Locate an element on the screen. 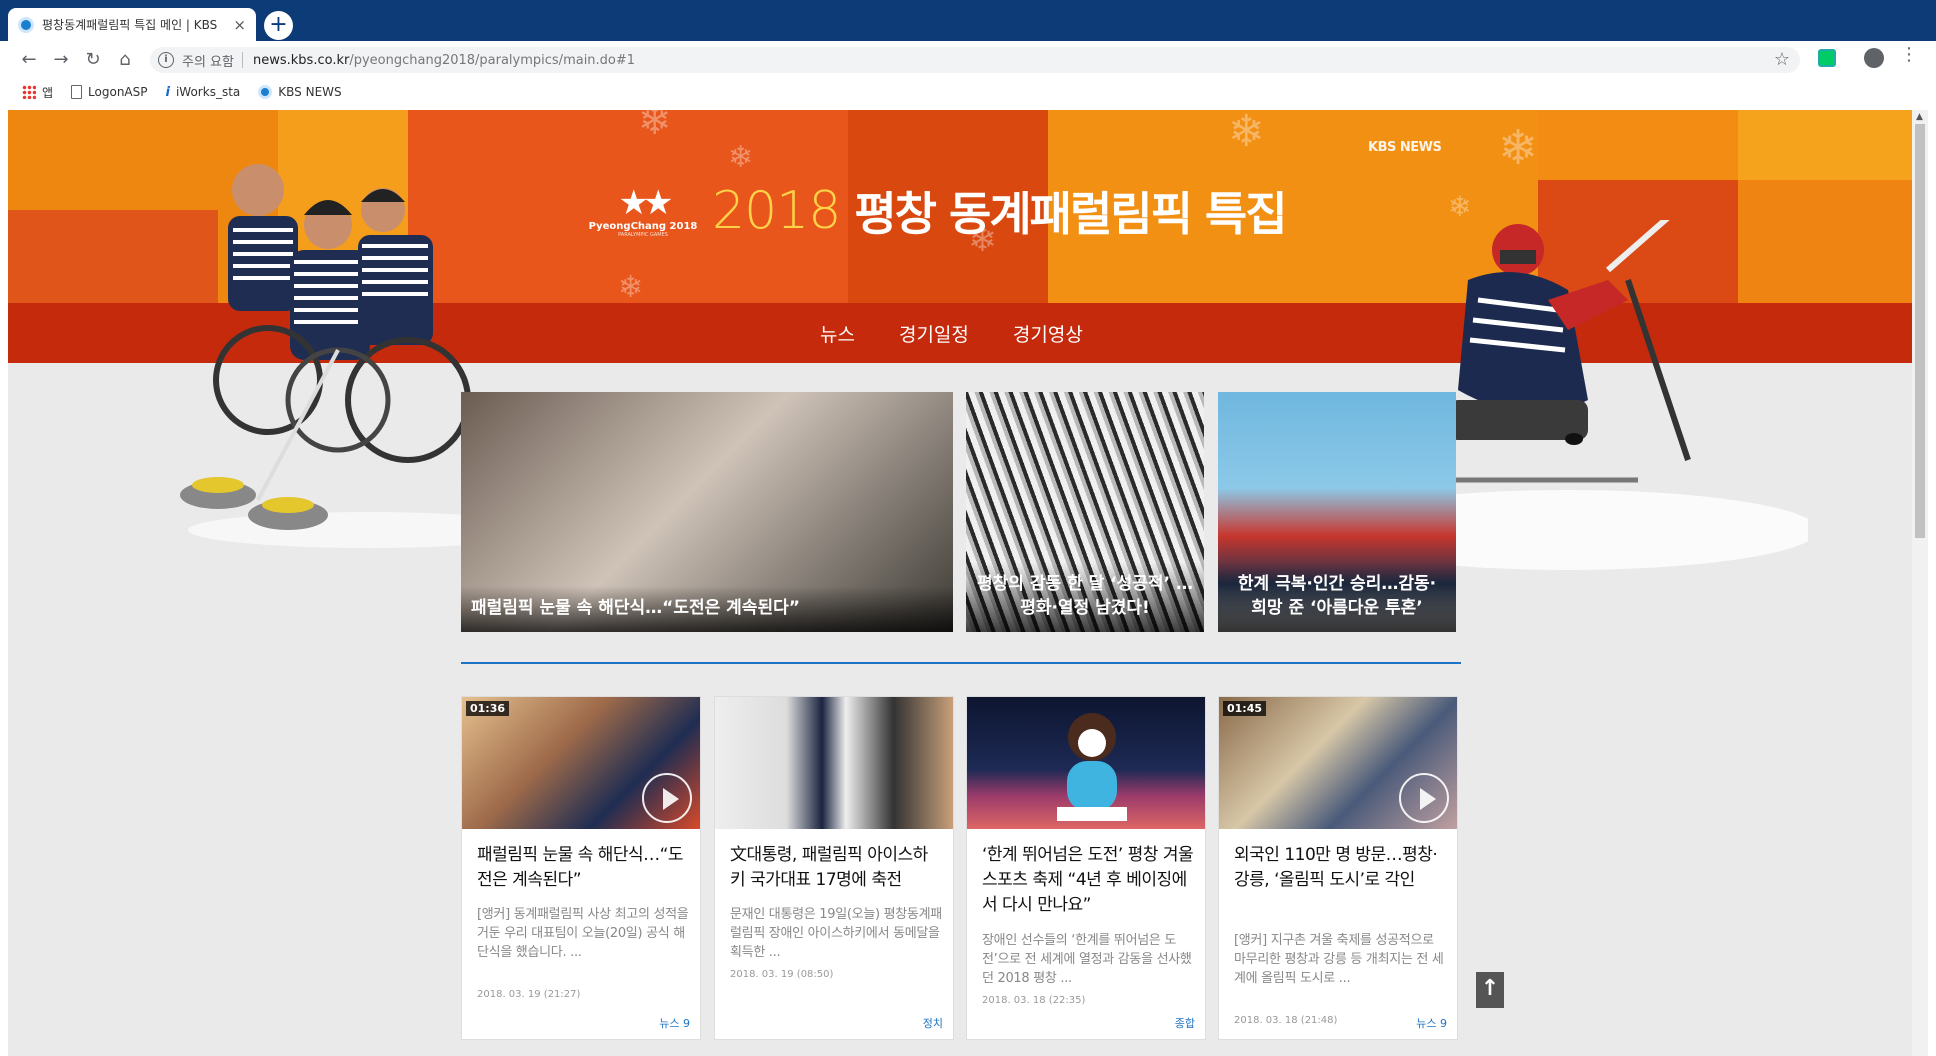 The height and width of the screenshot is (1056, 1936). bookmark-label: LogonASP is located at coordinates (118, 92).